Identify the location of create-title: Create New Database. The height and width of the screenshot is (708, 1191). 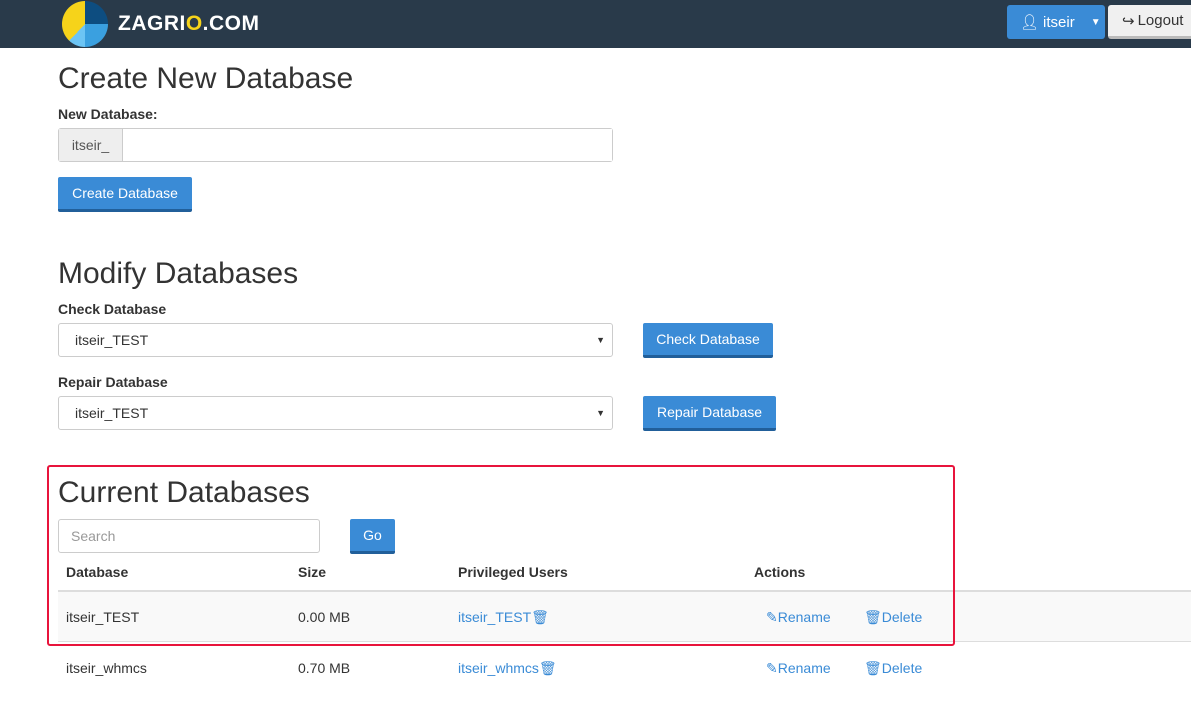
(206, 78).